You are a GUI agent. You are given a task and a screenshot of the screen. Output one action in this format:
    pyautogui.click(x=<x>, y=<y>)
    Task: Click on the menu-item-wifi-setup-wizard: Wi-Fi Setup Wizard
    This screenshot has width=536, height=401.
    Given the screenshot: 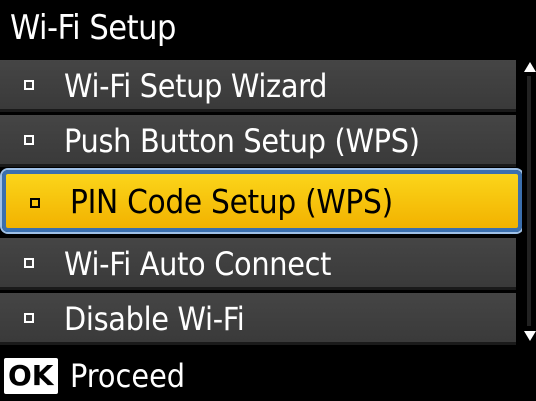 What is the action you would take?
    pyautogui.click(x=258, y=86)
    